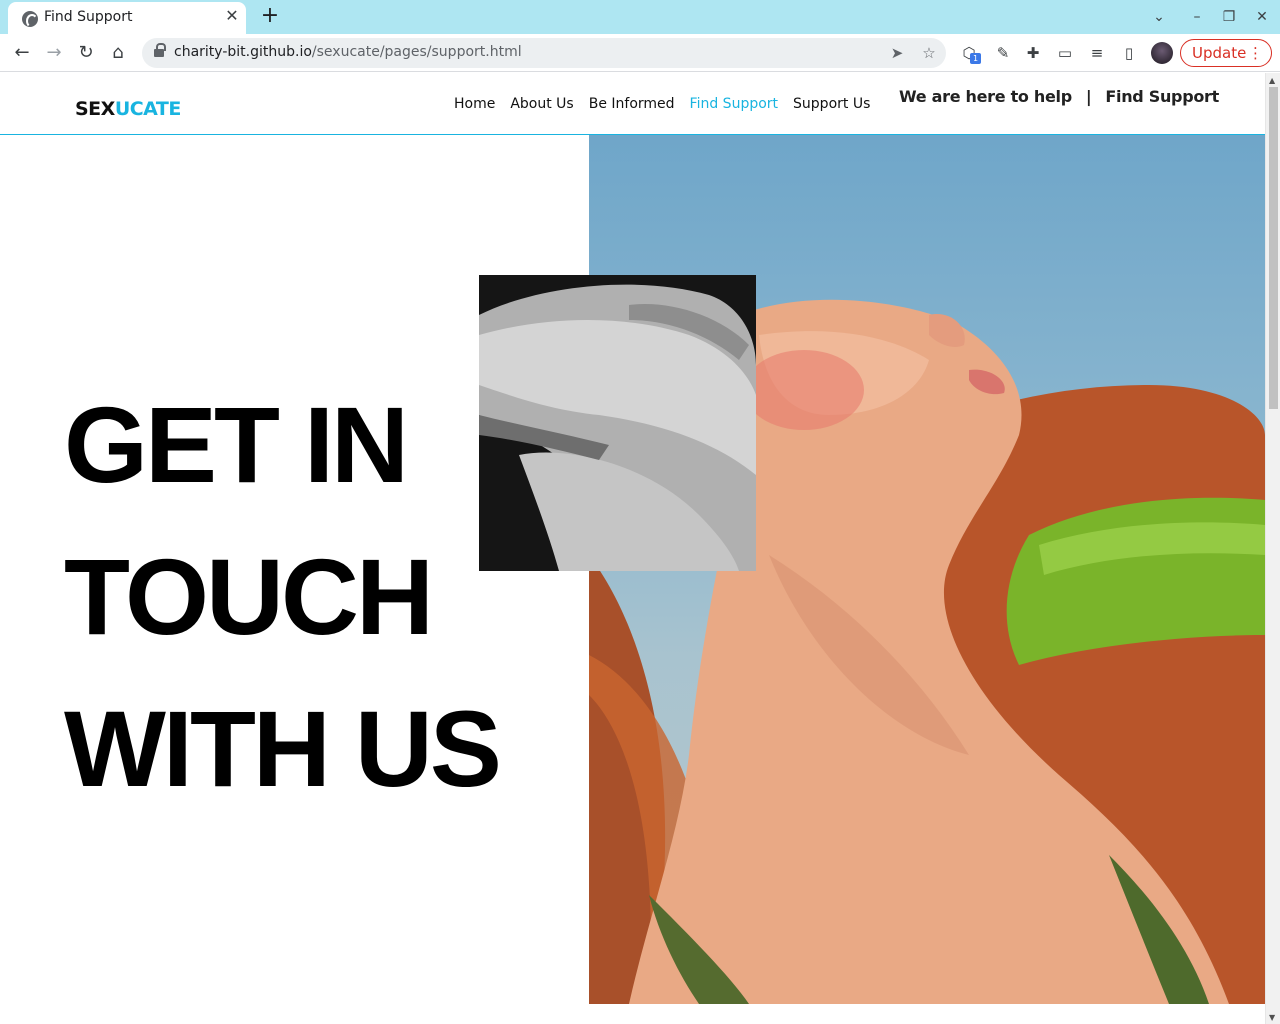  Describe the element at coordinates (897, 53) in the screenshot. I see `send-icon: ➤` at that location.